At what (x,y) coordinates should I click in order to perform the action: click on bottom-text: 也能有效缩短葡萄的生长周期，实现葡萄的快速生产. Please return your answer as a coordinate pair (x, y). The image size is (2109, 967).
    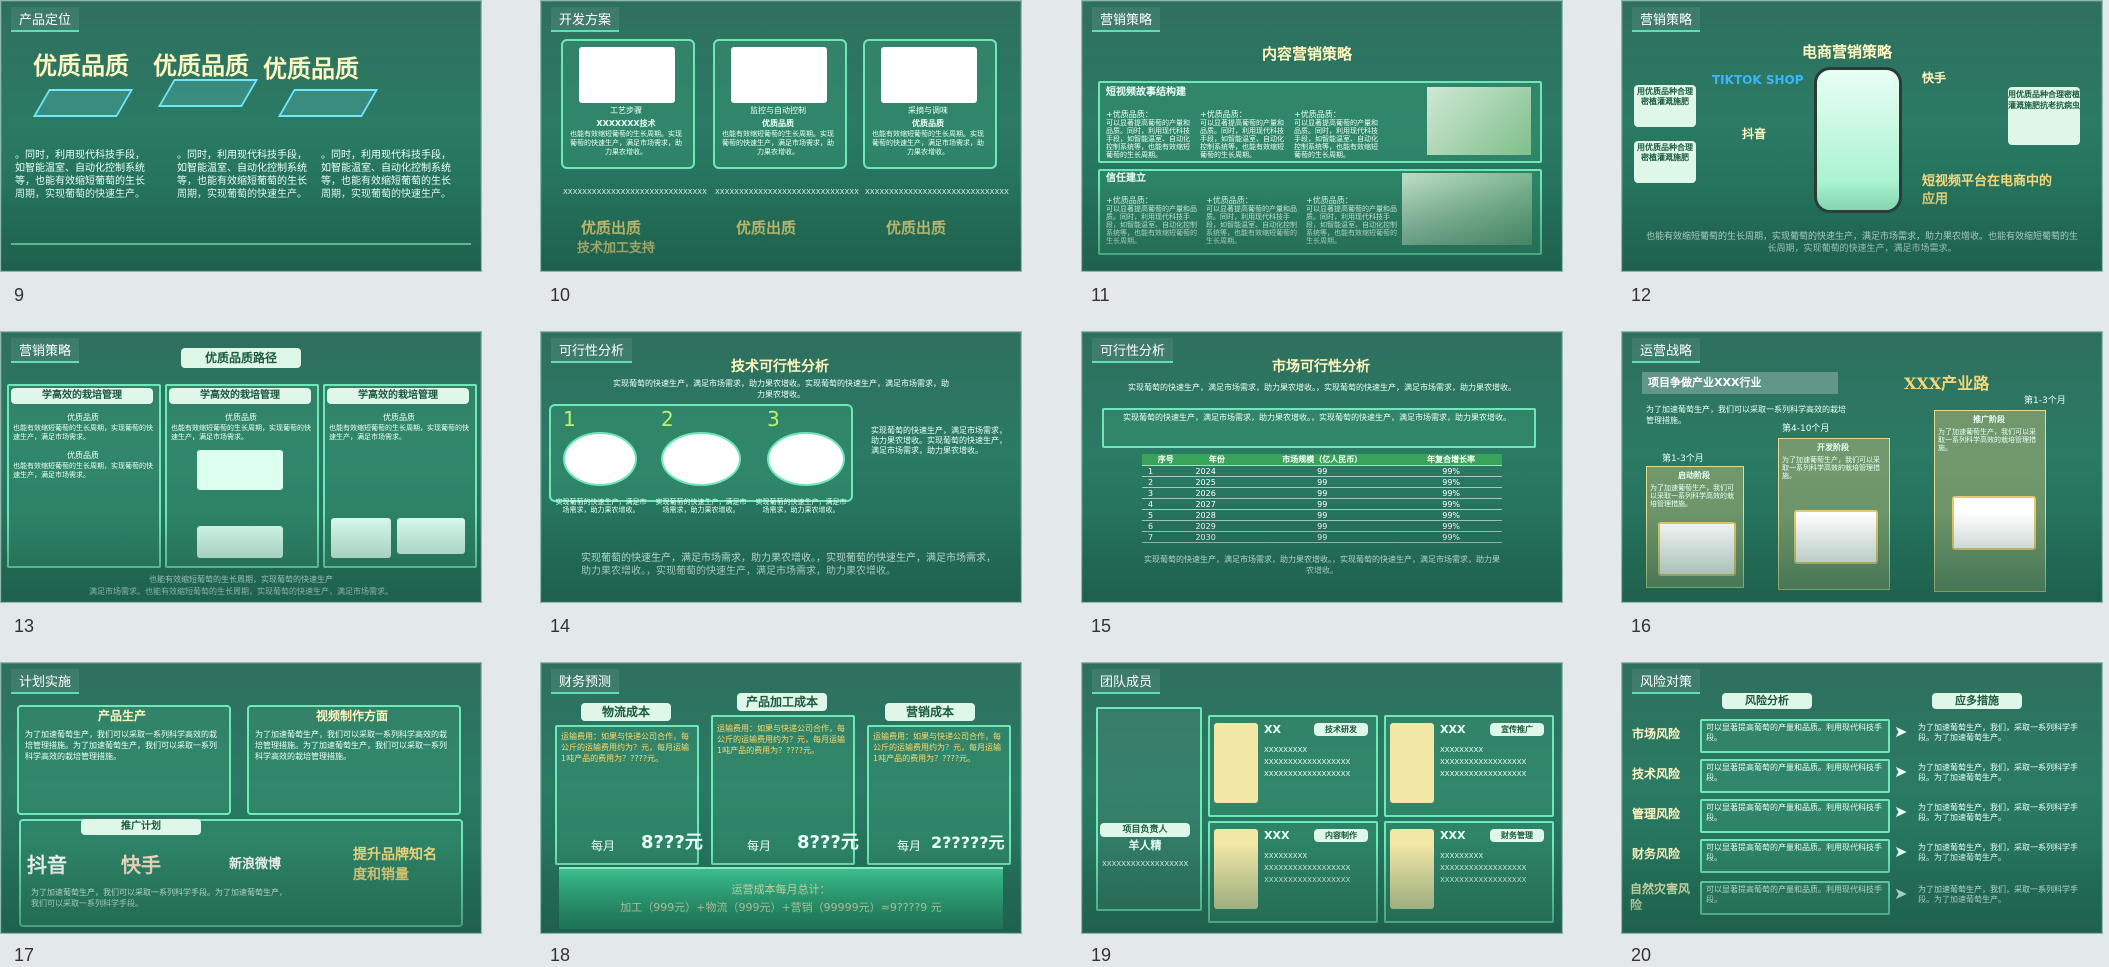
    Looking at the image, I should click on (241, 579).